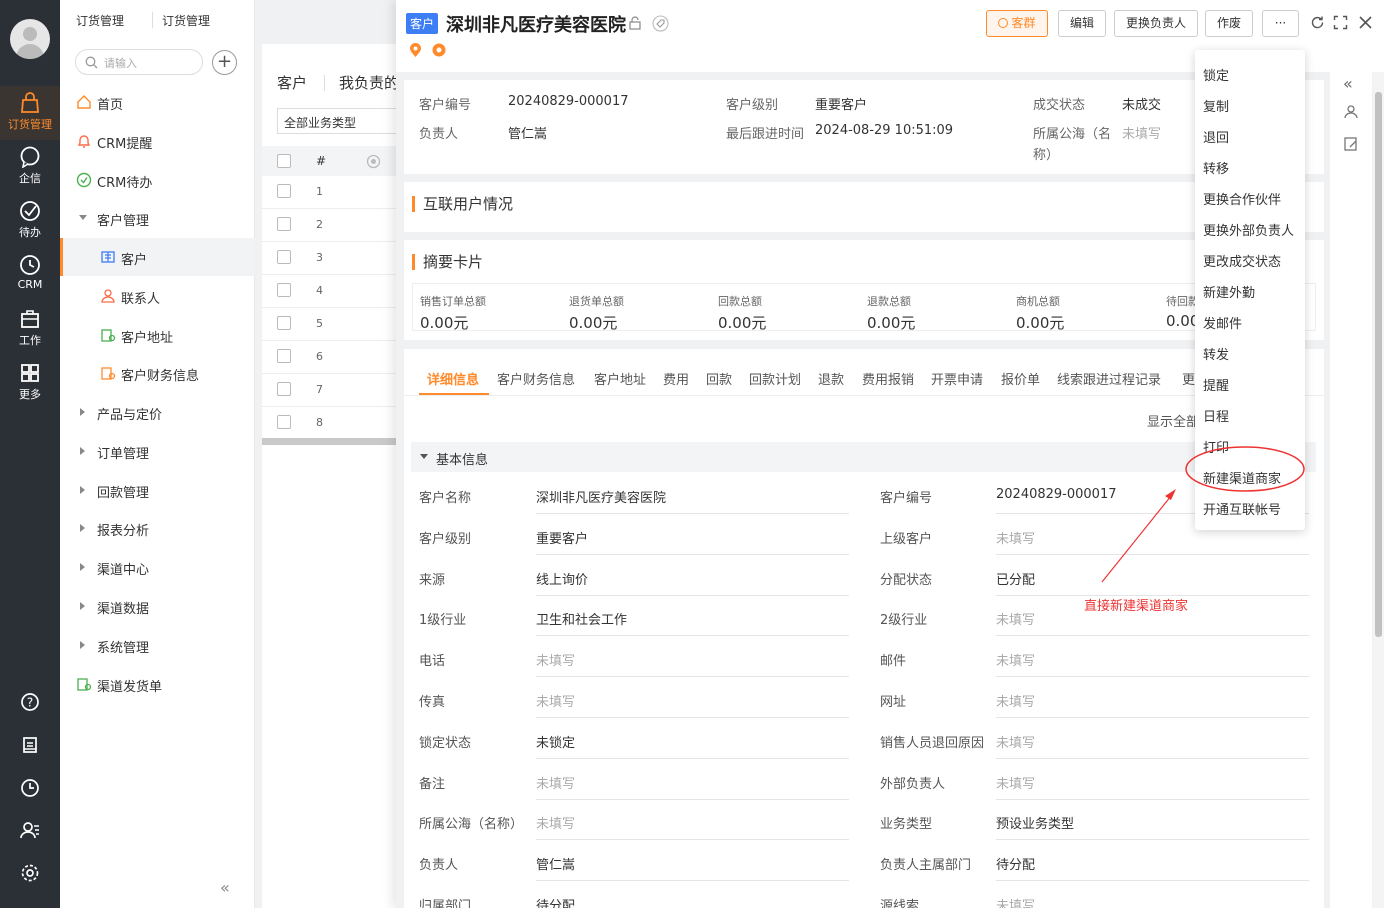  I want to click on annotation-arrow, so click(1136, 539).